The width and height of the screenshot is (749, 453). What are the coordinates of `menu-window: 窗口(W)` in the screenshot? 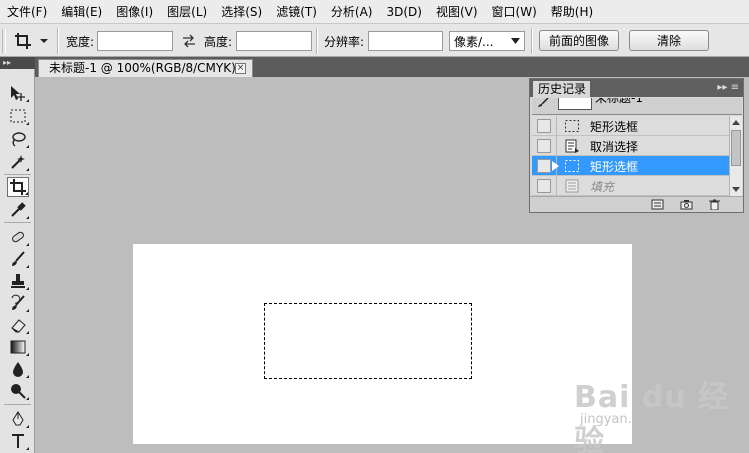 It's located at (514, 12).